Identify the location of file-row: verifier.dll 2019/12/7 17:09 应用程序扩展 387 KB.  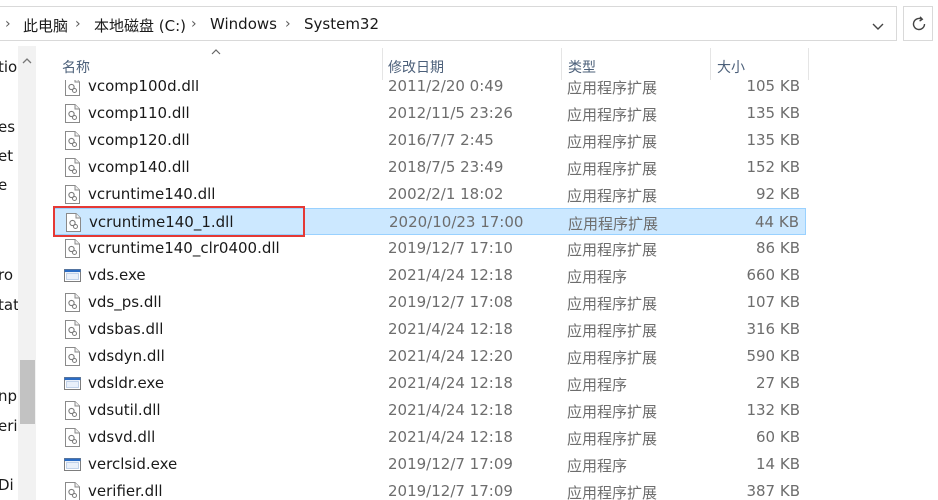
(430, 489).